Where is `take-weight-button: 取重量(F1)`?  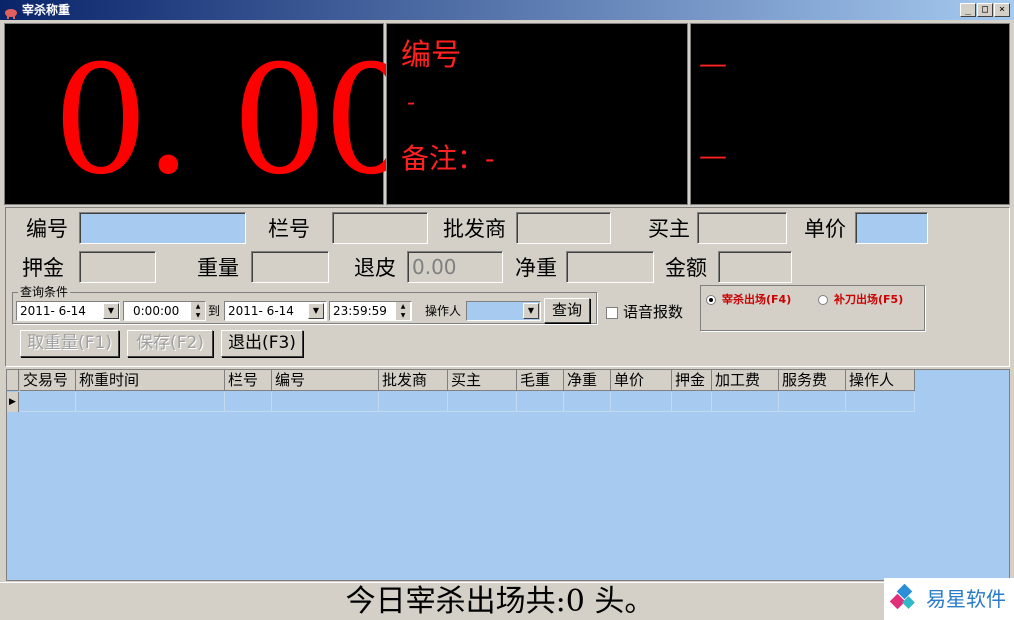 take-weight-button: 取重量(F1) is located at coordinates (69, 343).